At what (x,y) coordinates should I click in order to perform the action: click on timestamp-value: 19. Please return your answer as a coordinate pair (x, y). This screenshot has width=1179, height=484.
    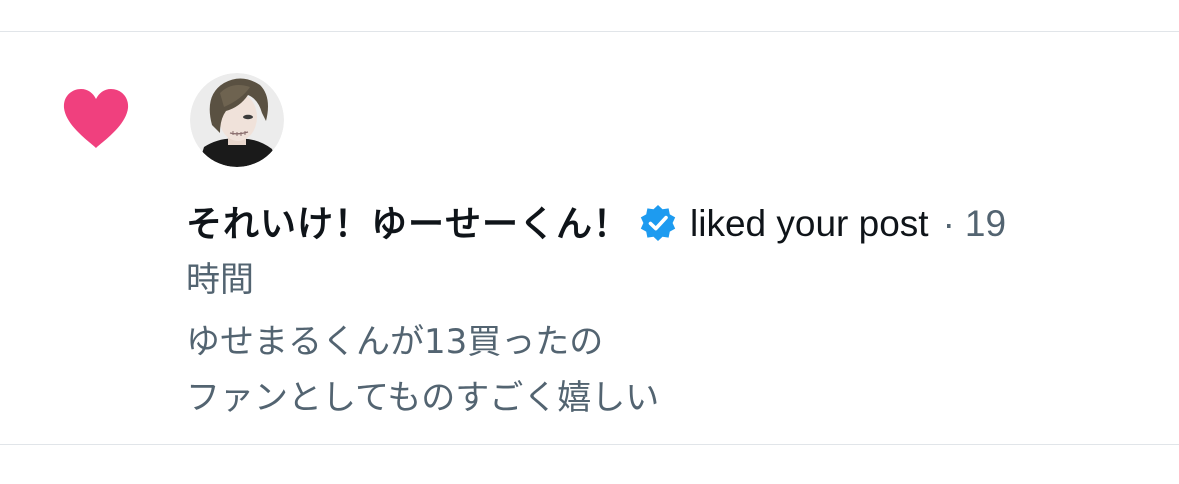
    Looking at the image, I should click on (985, 223).